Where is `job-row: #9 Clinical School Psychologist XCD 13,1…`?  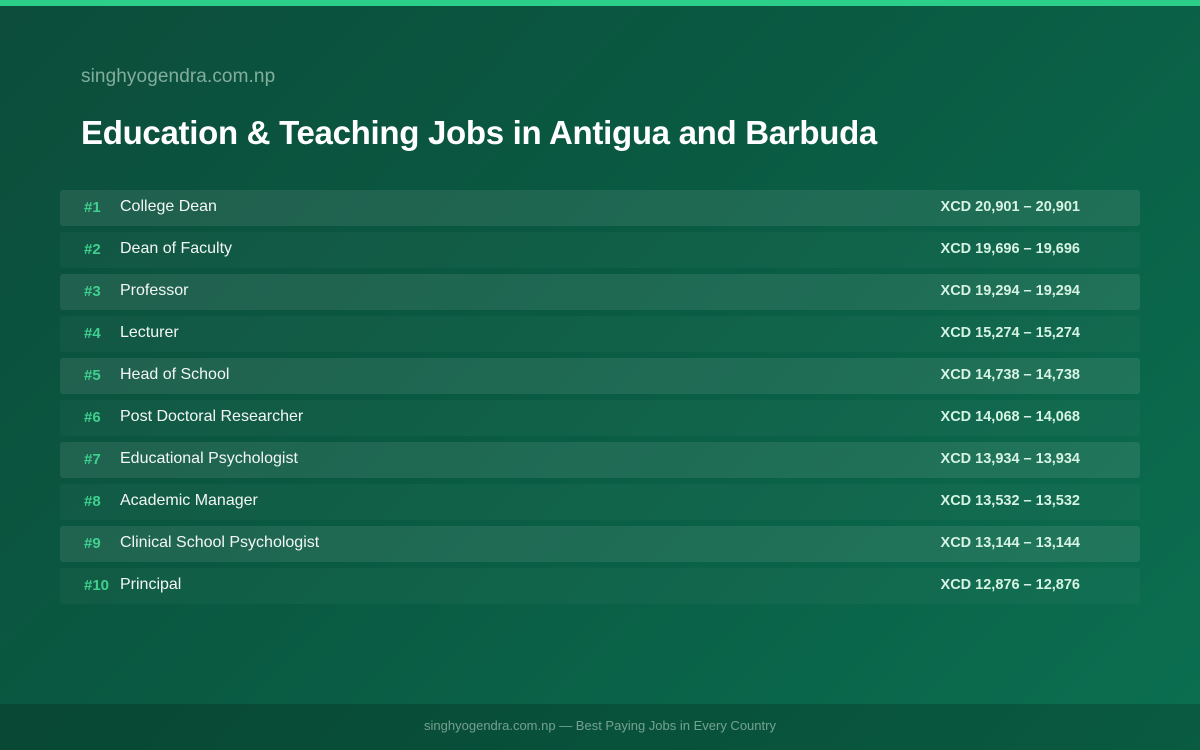 job-row: #9 Clinical School Psychologist XCD 13,1… is located at coordinates (600, 544).